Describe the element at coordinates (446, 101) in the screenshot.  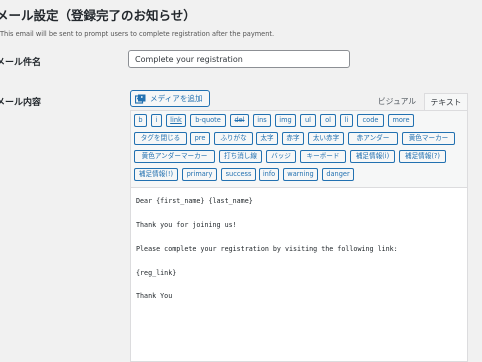
I see `tab-text: テキスト` at that location.